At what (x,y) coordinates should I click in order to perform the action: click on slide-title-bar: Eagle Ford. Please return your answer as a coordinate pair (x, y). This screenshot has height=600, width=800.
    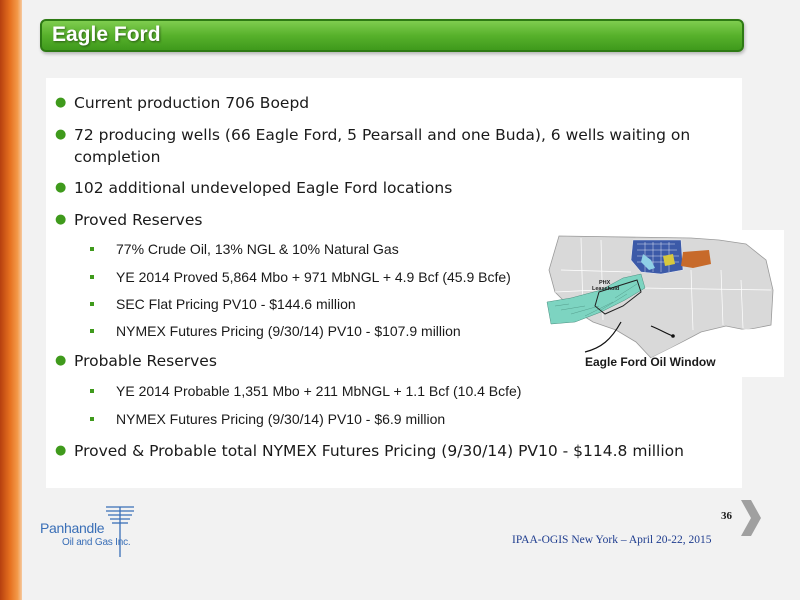
    Looking at the image, I should click on (392, 35).